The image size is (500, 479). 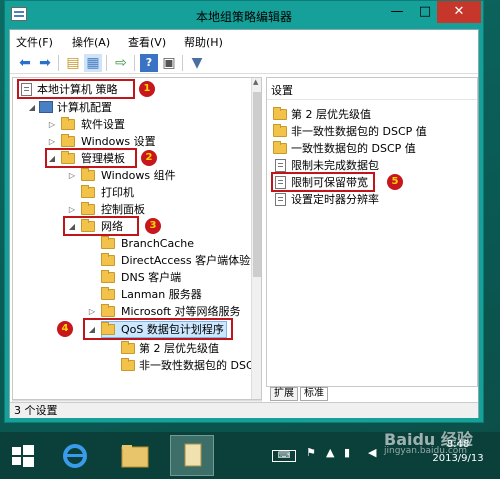 What do you see at coordinates (372, 394) in the screenshot?
I see `view-tabs: 扩展 标准` at bounding box center [372, 394].